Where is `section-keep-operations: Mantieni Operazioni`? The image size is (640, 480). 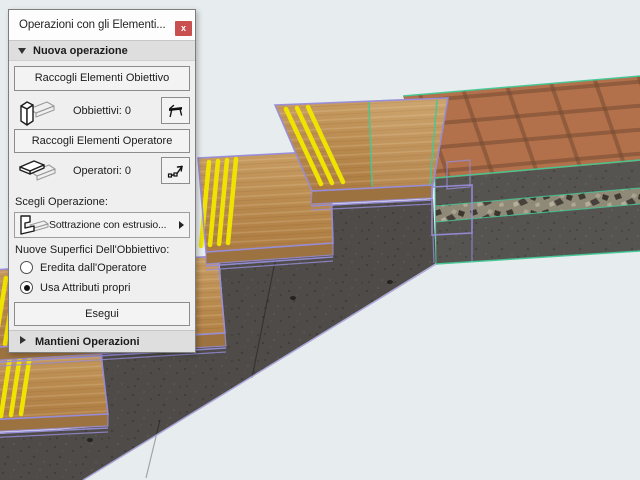 section-keep-operations: Mantieni Operazioni is located at coordinates (102, 341).